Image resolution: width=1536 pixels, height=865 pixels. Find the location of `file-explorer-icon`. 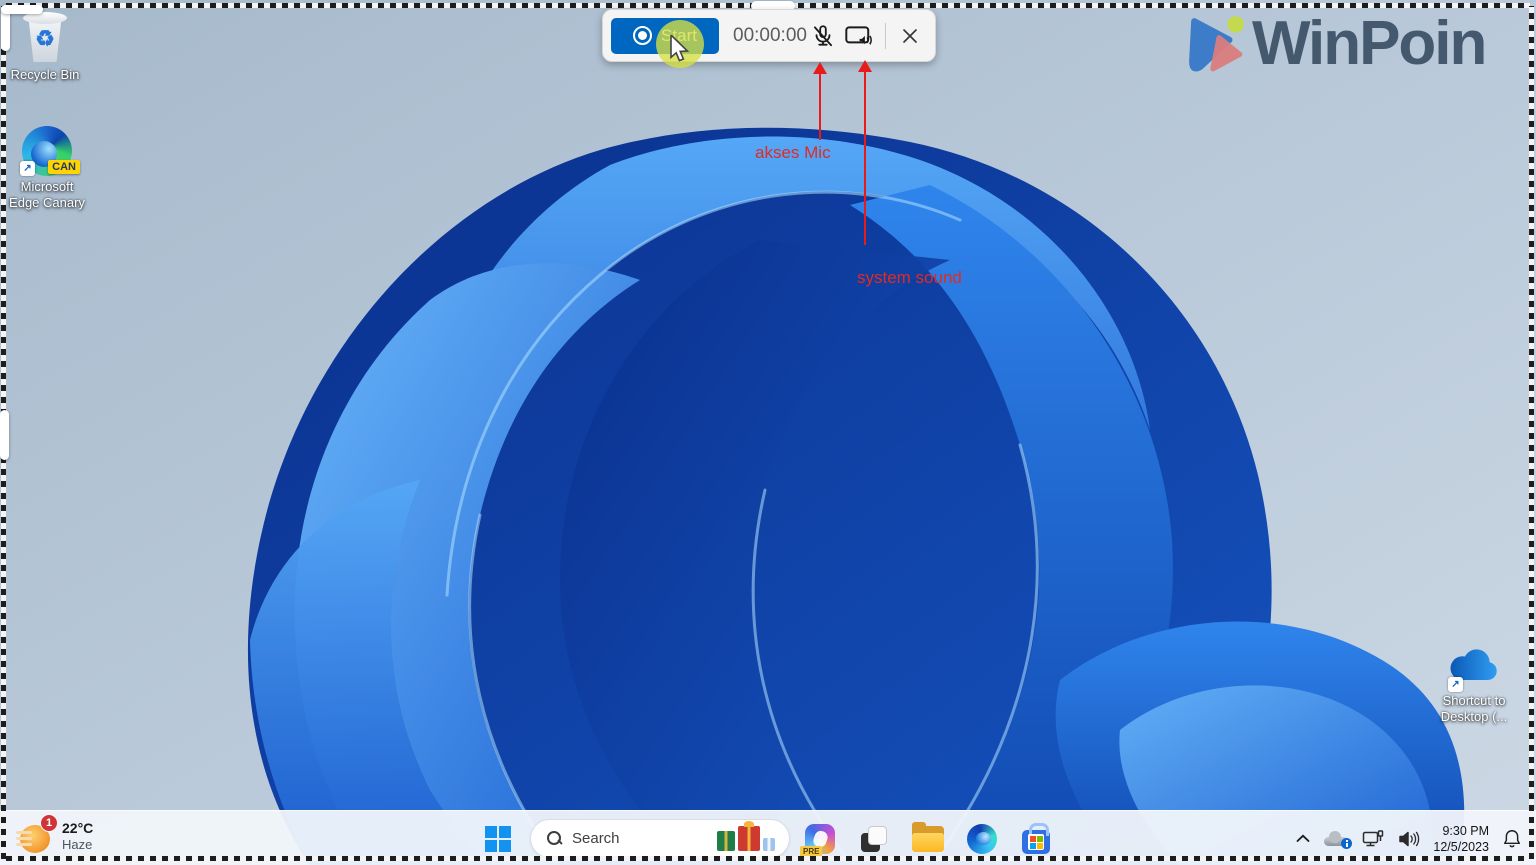

file-explorer-icon is located at coordinates (928, 837).